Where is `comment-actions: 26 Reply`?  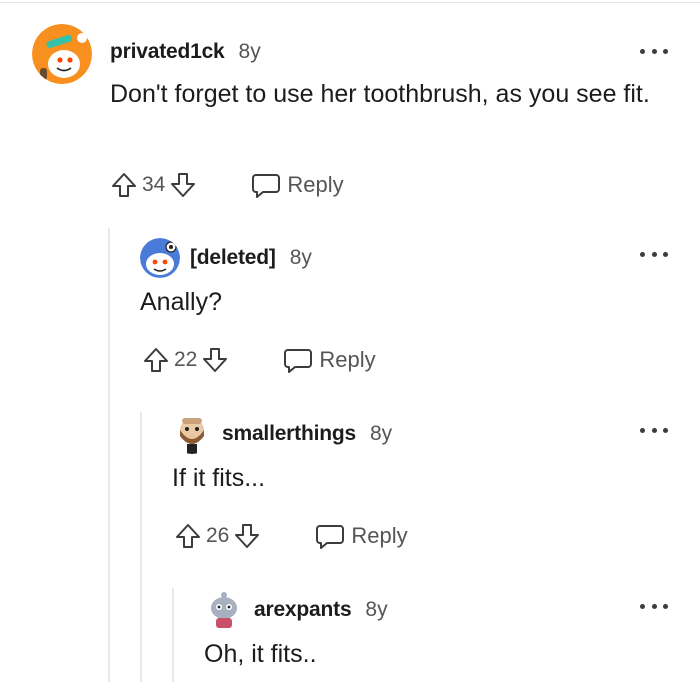 comment-actions: 26 Reply is located at coordinates (290, 536).